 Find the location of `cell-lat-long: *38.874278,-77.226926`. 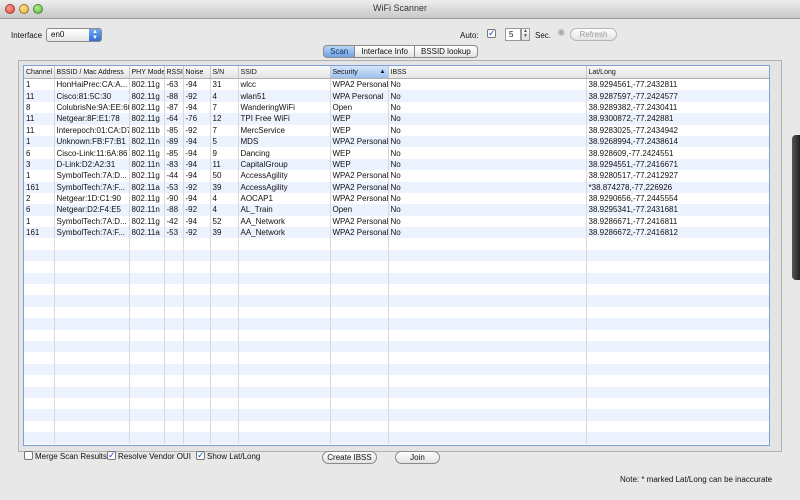

cell-lat-long: *38.874278,-77.226926 is located at coordinates (677, 187).